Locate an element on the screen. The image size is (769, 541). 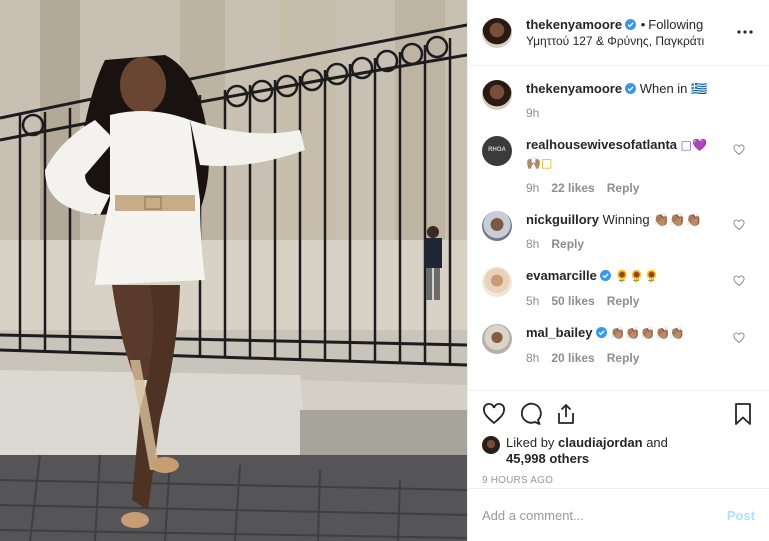
liker-username: claudiajordan is located at coordinates (600, 442).